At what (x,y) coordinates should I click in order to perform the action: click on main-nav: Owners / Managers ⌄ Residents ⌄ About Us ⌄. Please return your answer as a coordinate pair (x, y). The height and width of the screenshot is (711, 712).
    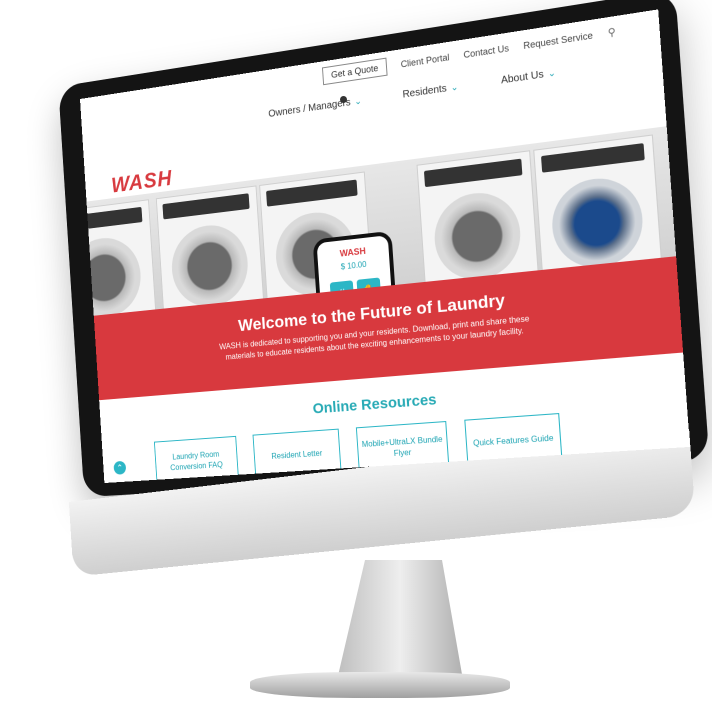
    Looking at the image, I should click on (412, 93).